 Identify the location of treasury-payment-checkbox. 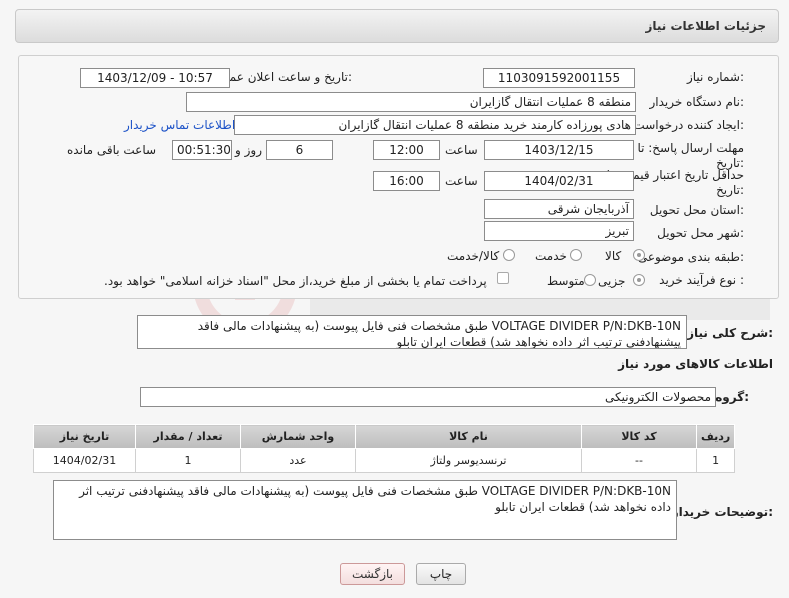
(503, 278).